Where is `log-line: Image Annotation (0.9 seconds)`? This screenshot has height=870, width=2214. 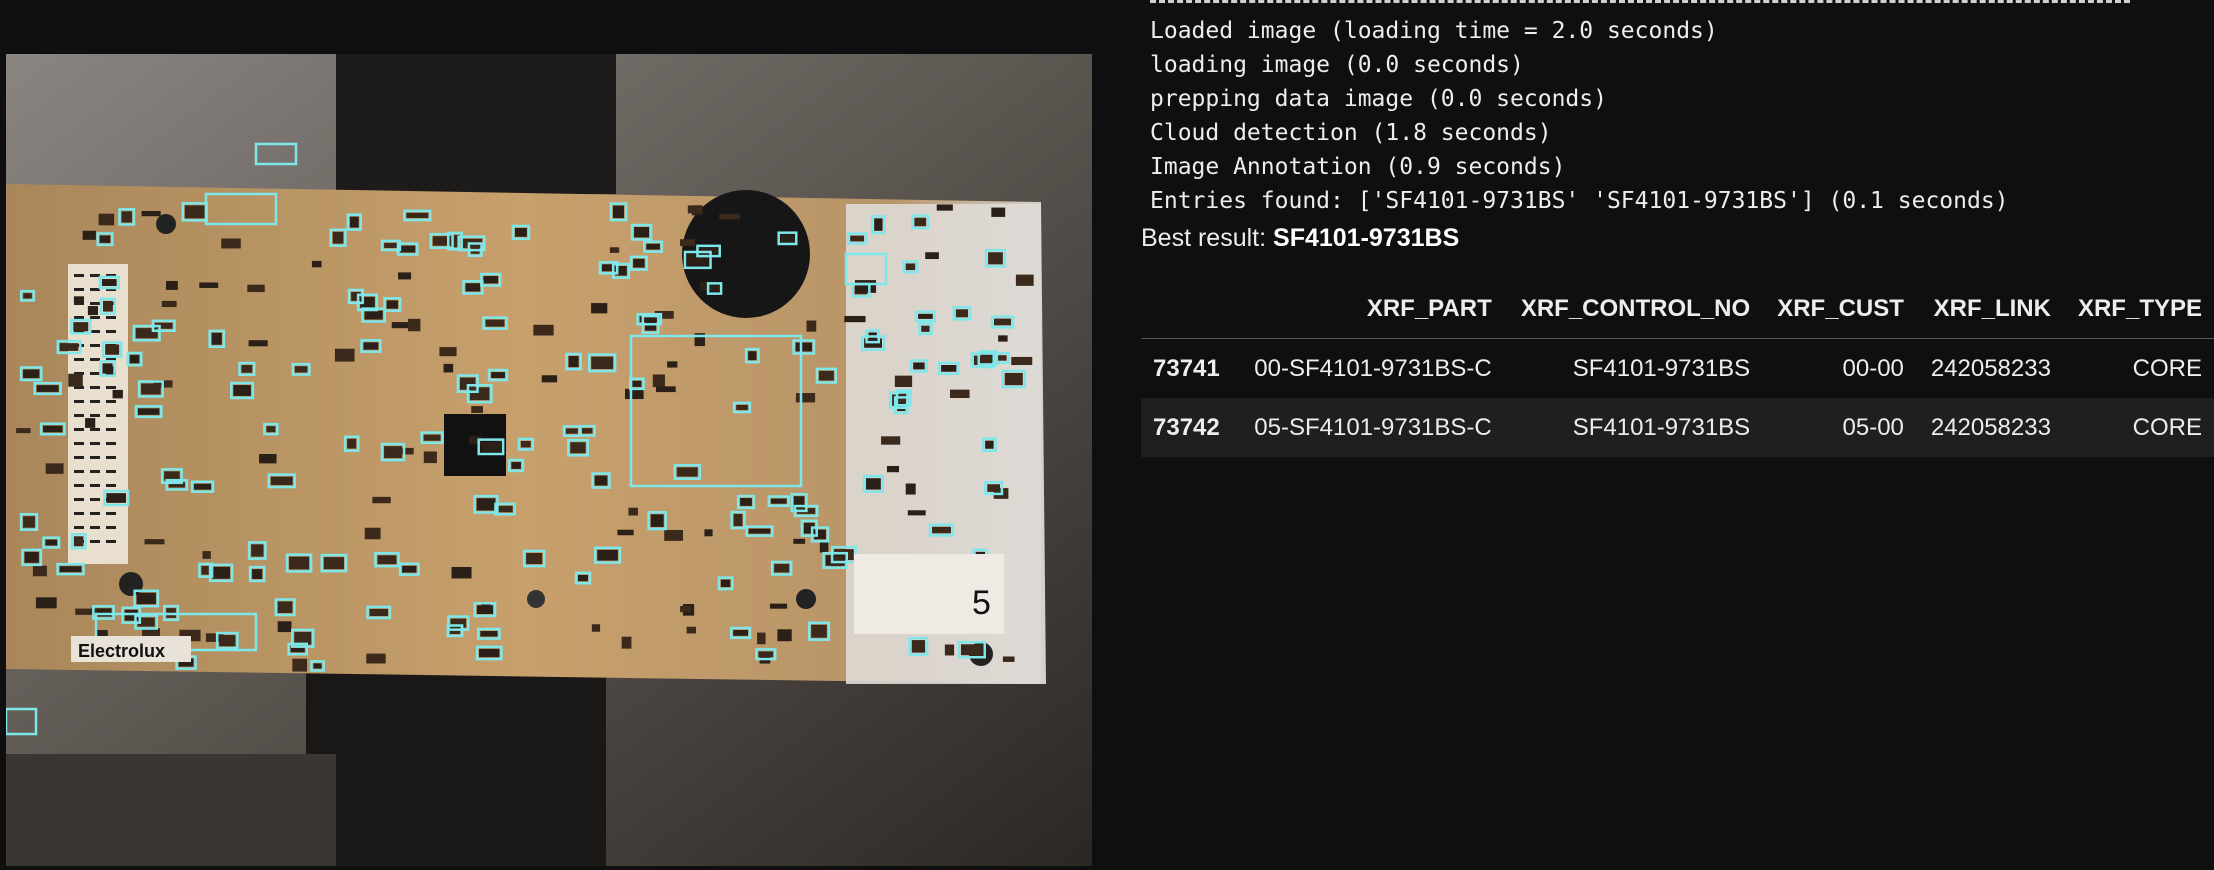 log-line: Image Annotation (0.9 seconds) is located at coordinates (1358, 167).